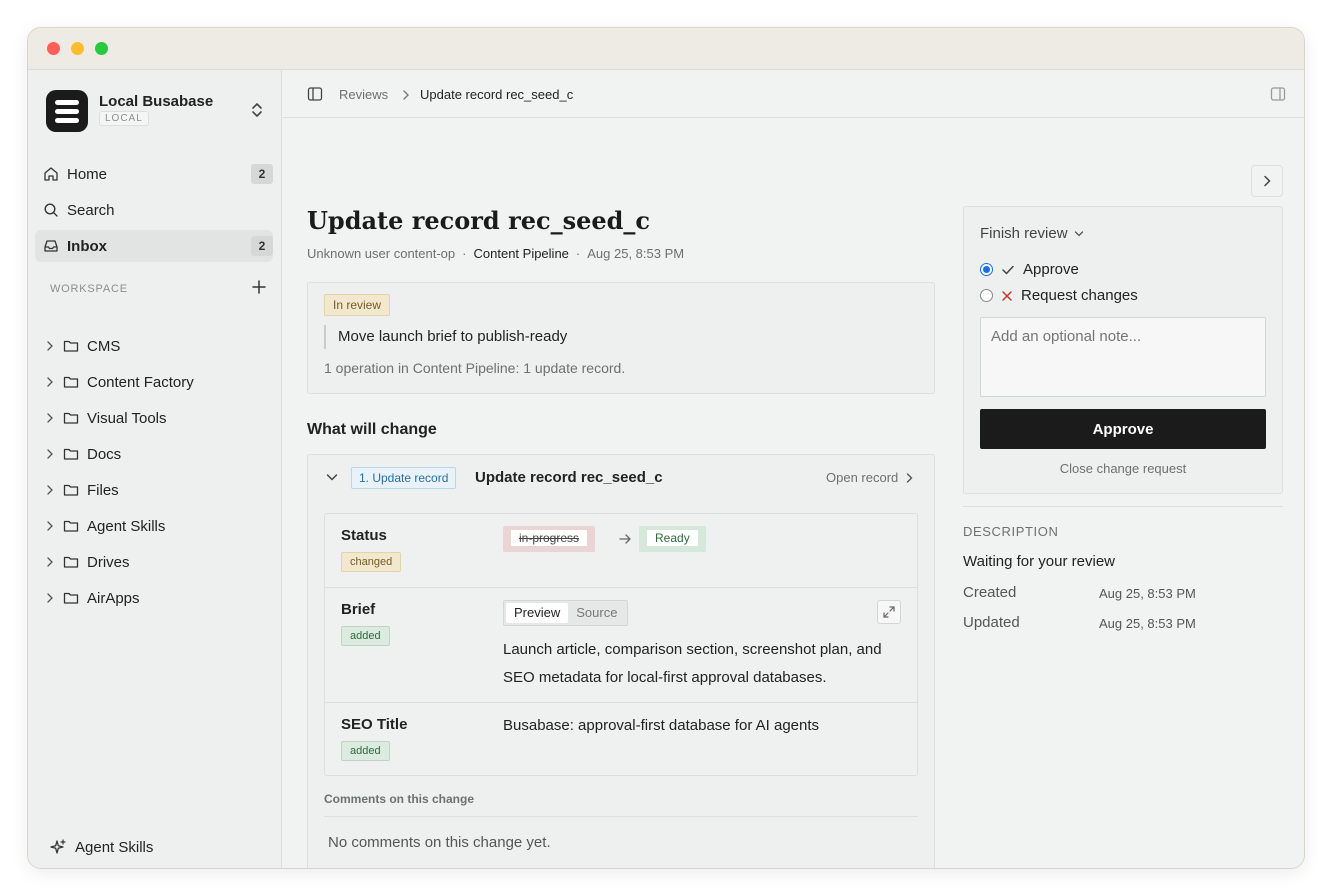 This screenshot has height=896, width=1332. I want to click on collapse-panel-button, so click(1267, 181).